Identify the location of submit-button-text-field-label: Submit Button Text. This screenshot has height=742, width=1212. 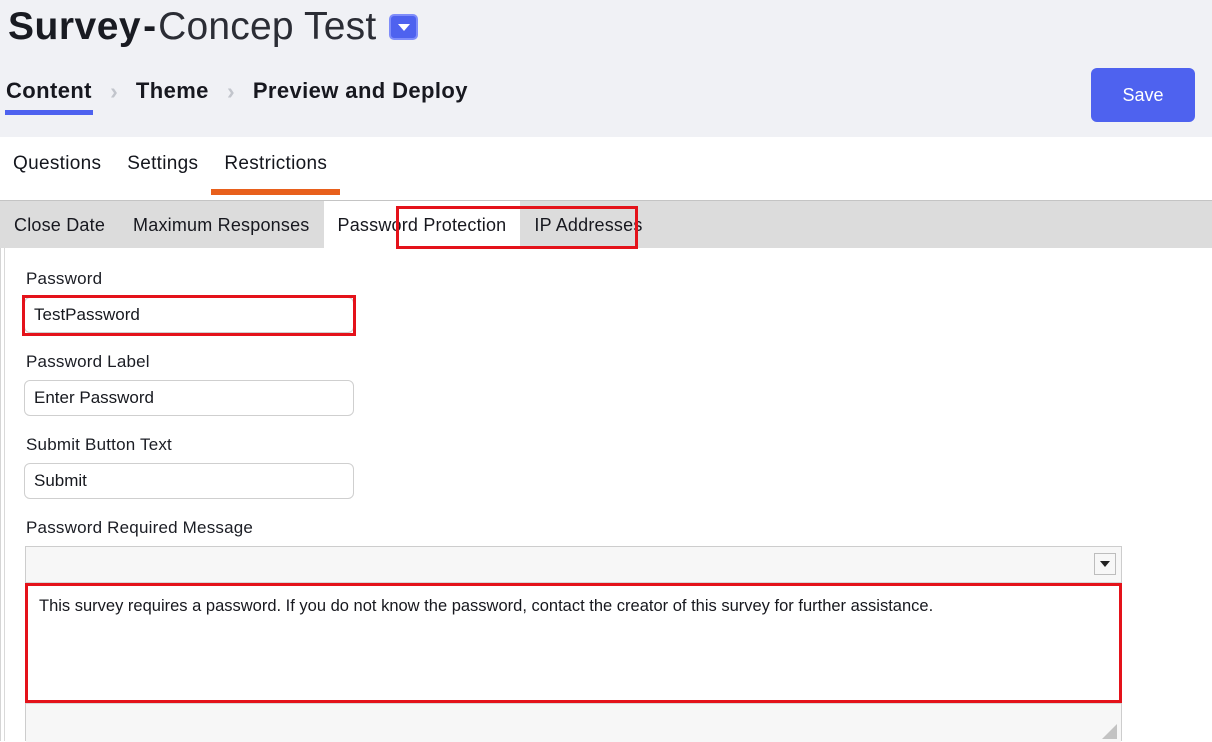
(99, 444).